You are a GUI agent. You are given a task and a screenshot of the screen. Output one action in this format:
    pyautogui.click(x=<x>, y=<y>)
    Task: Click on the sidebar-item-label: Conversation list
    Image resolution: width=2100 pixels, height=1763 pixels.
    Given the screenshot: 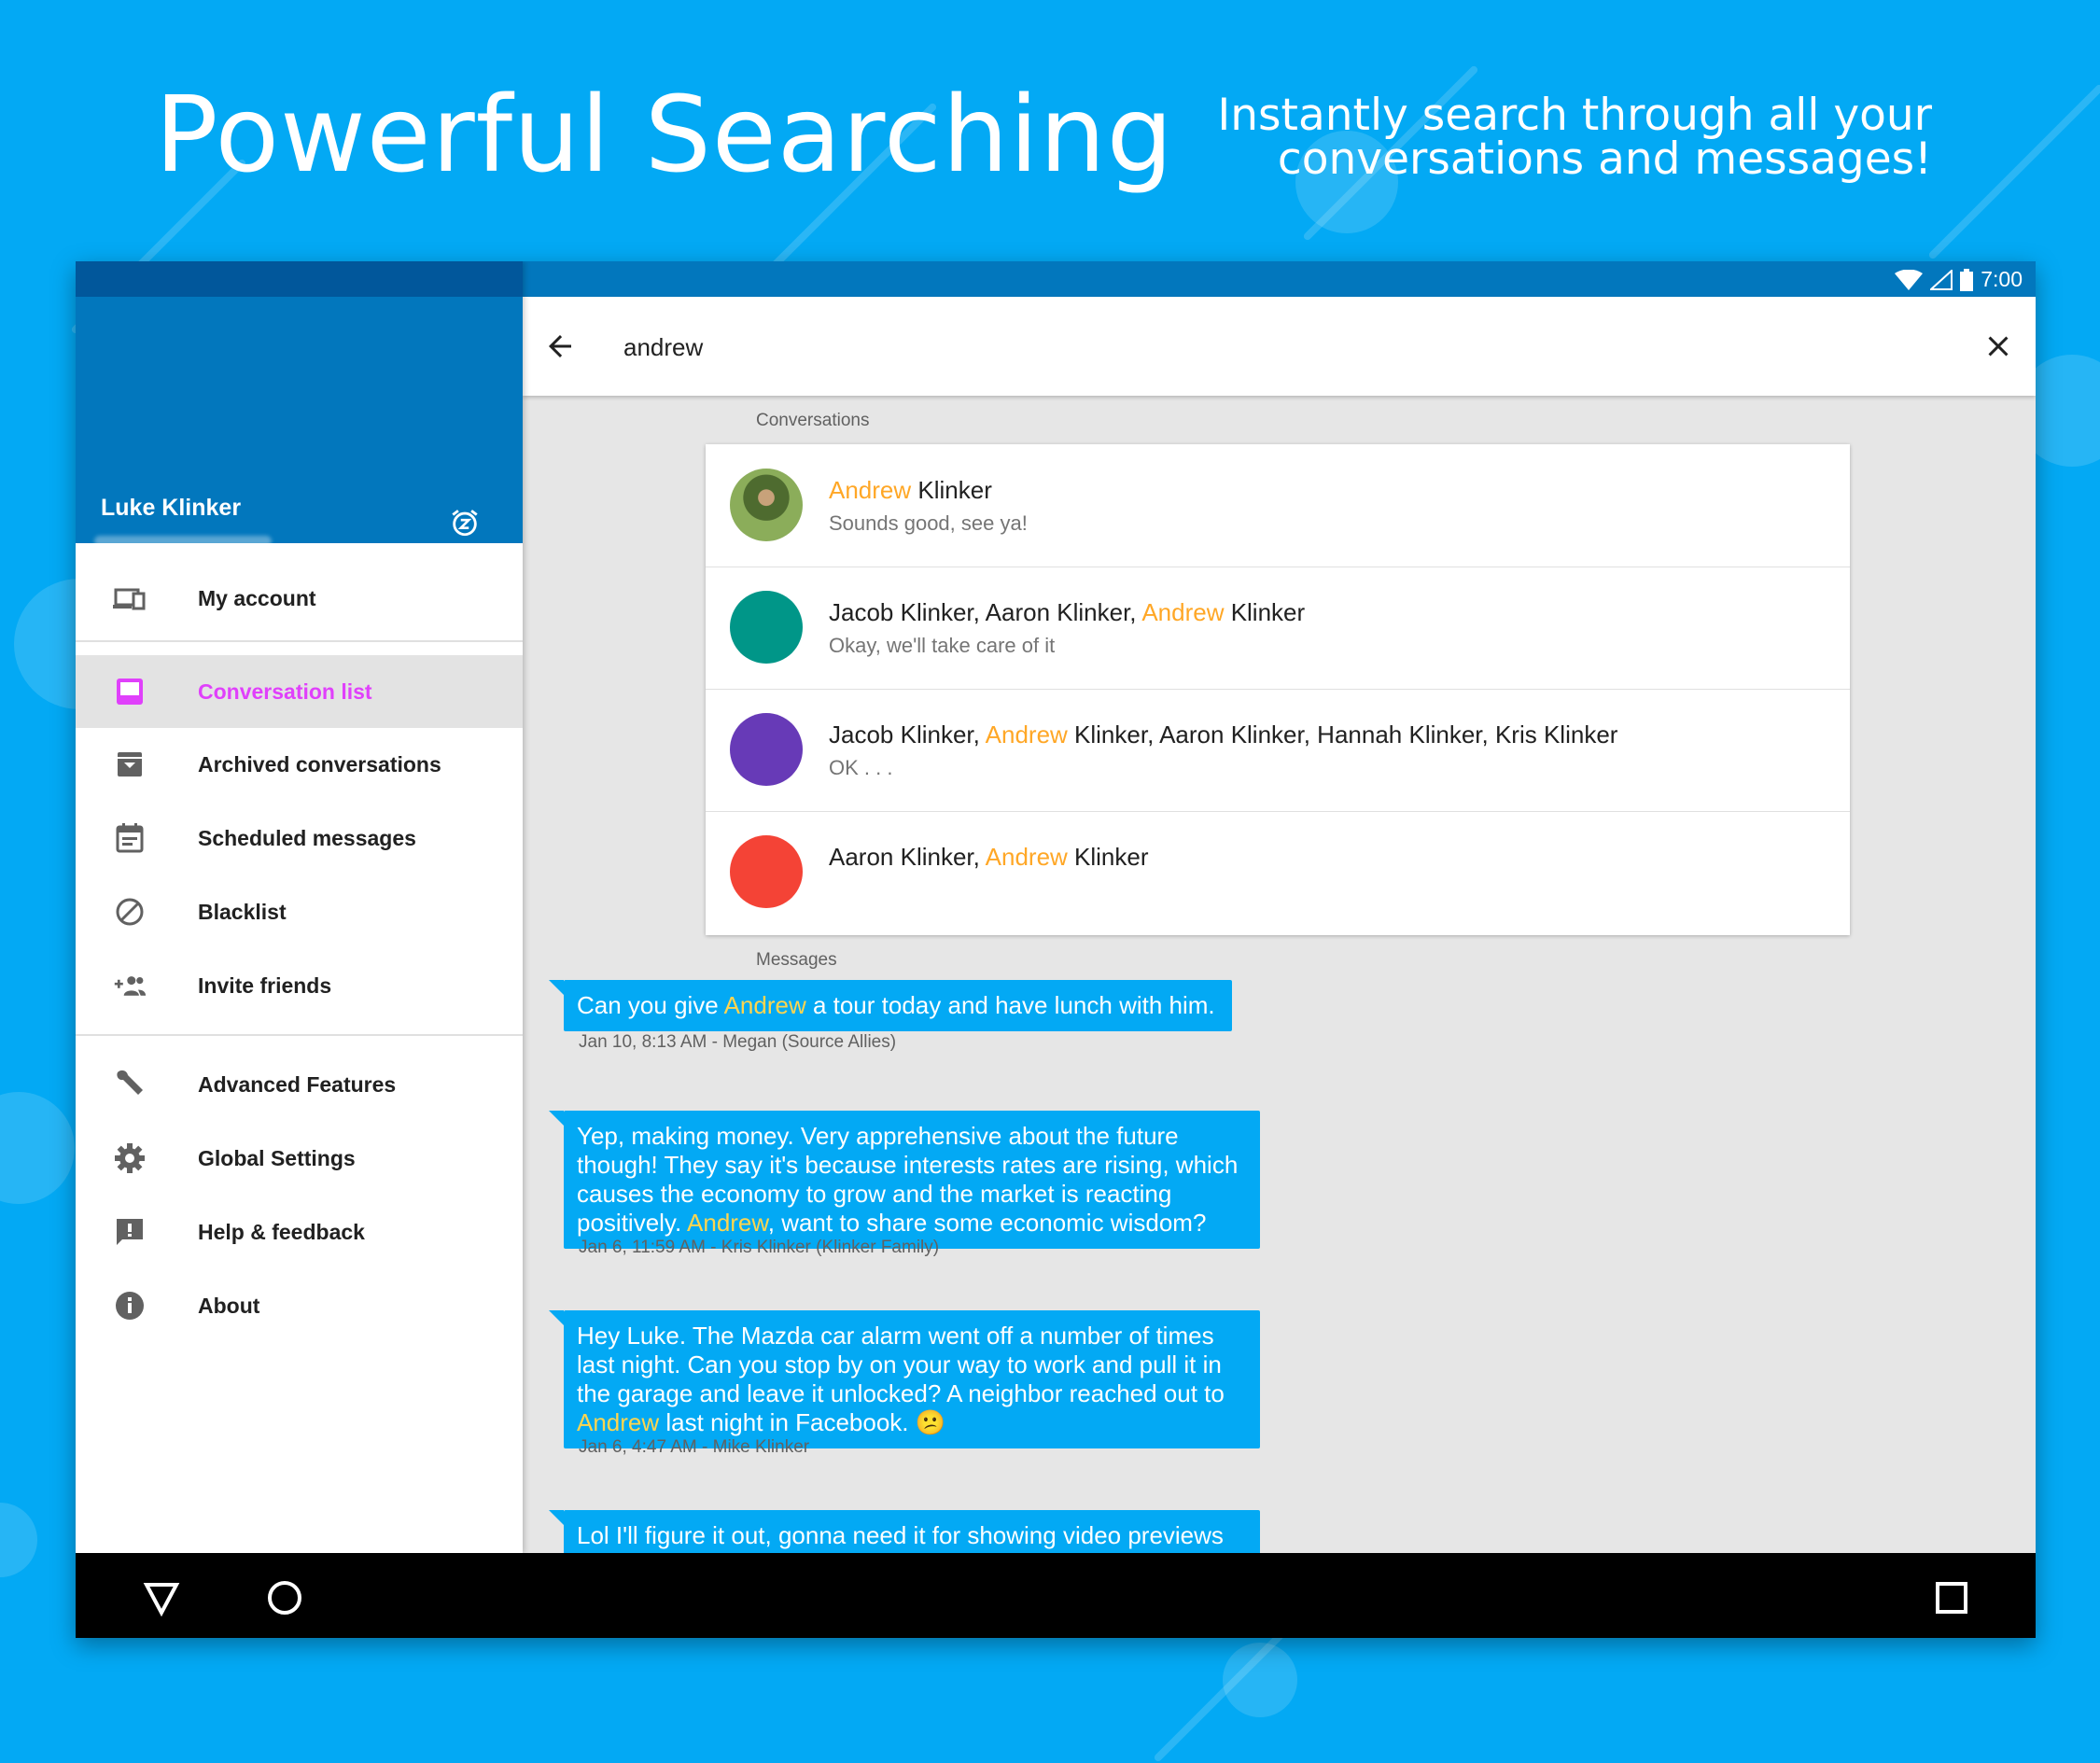 What is the action you would take?
    pyautogui.click(x=285, y=692)
    